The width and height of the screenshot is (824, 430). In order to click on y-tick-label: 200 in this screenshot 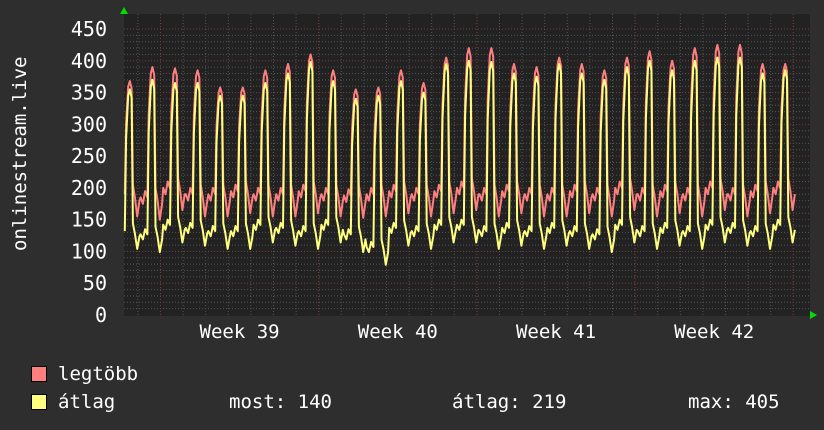, I will do `click(89, 188)`.